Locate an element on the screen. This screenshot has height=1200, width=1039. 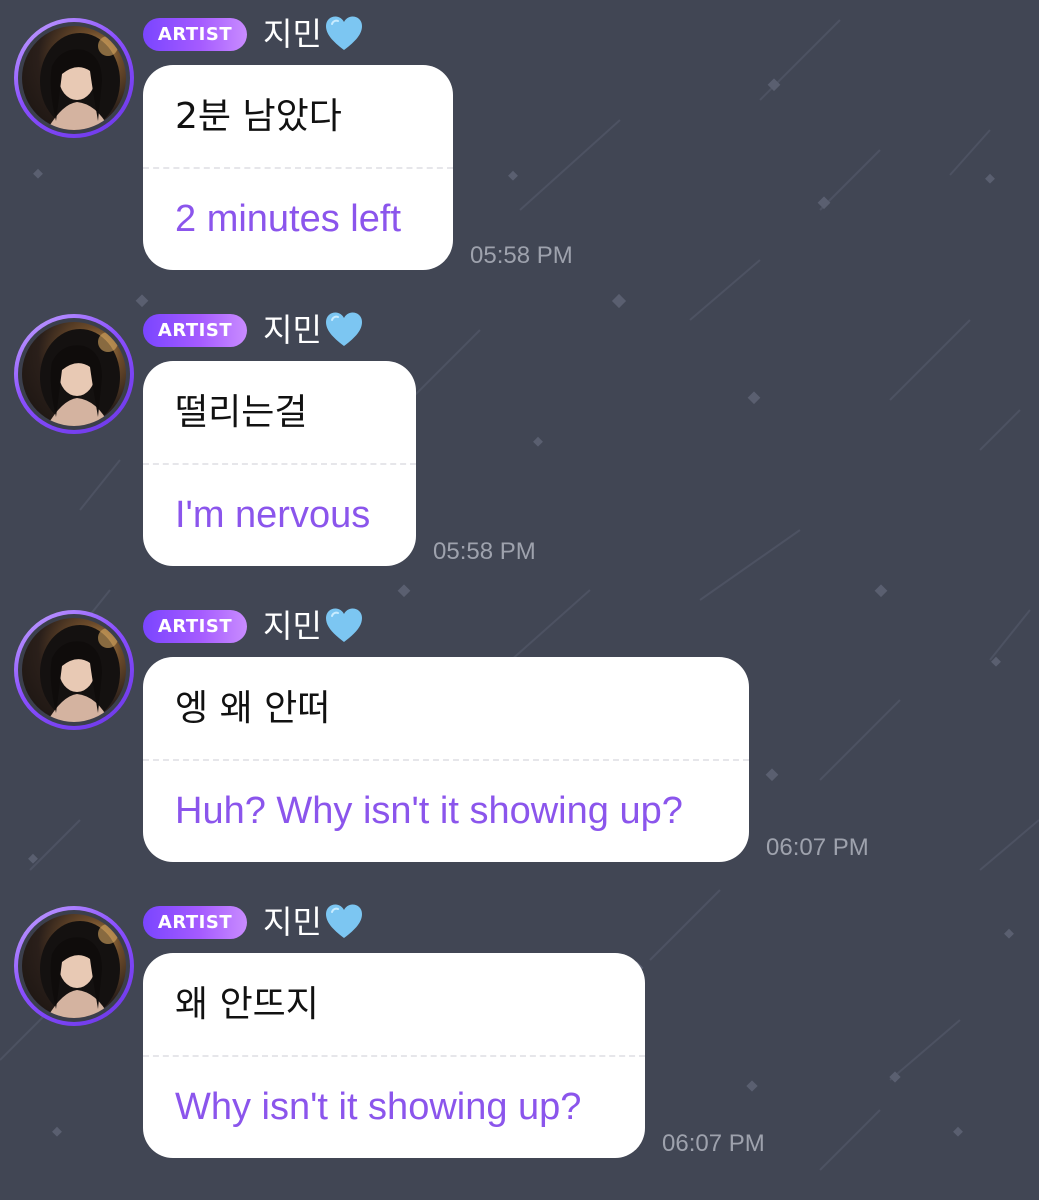
message-bubble: 엥 왜 안떠 Huh? Why isn't it showing up? is located at coordinates (446, 759).